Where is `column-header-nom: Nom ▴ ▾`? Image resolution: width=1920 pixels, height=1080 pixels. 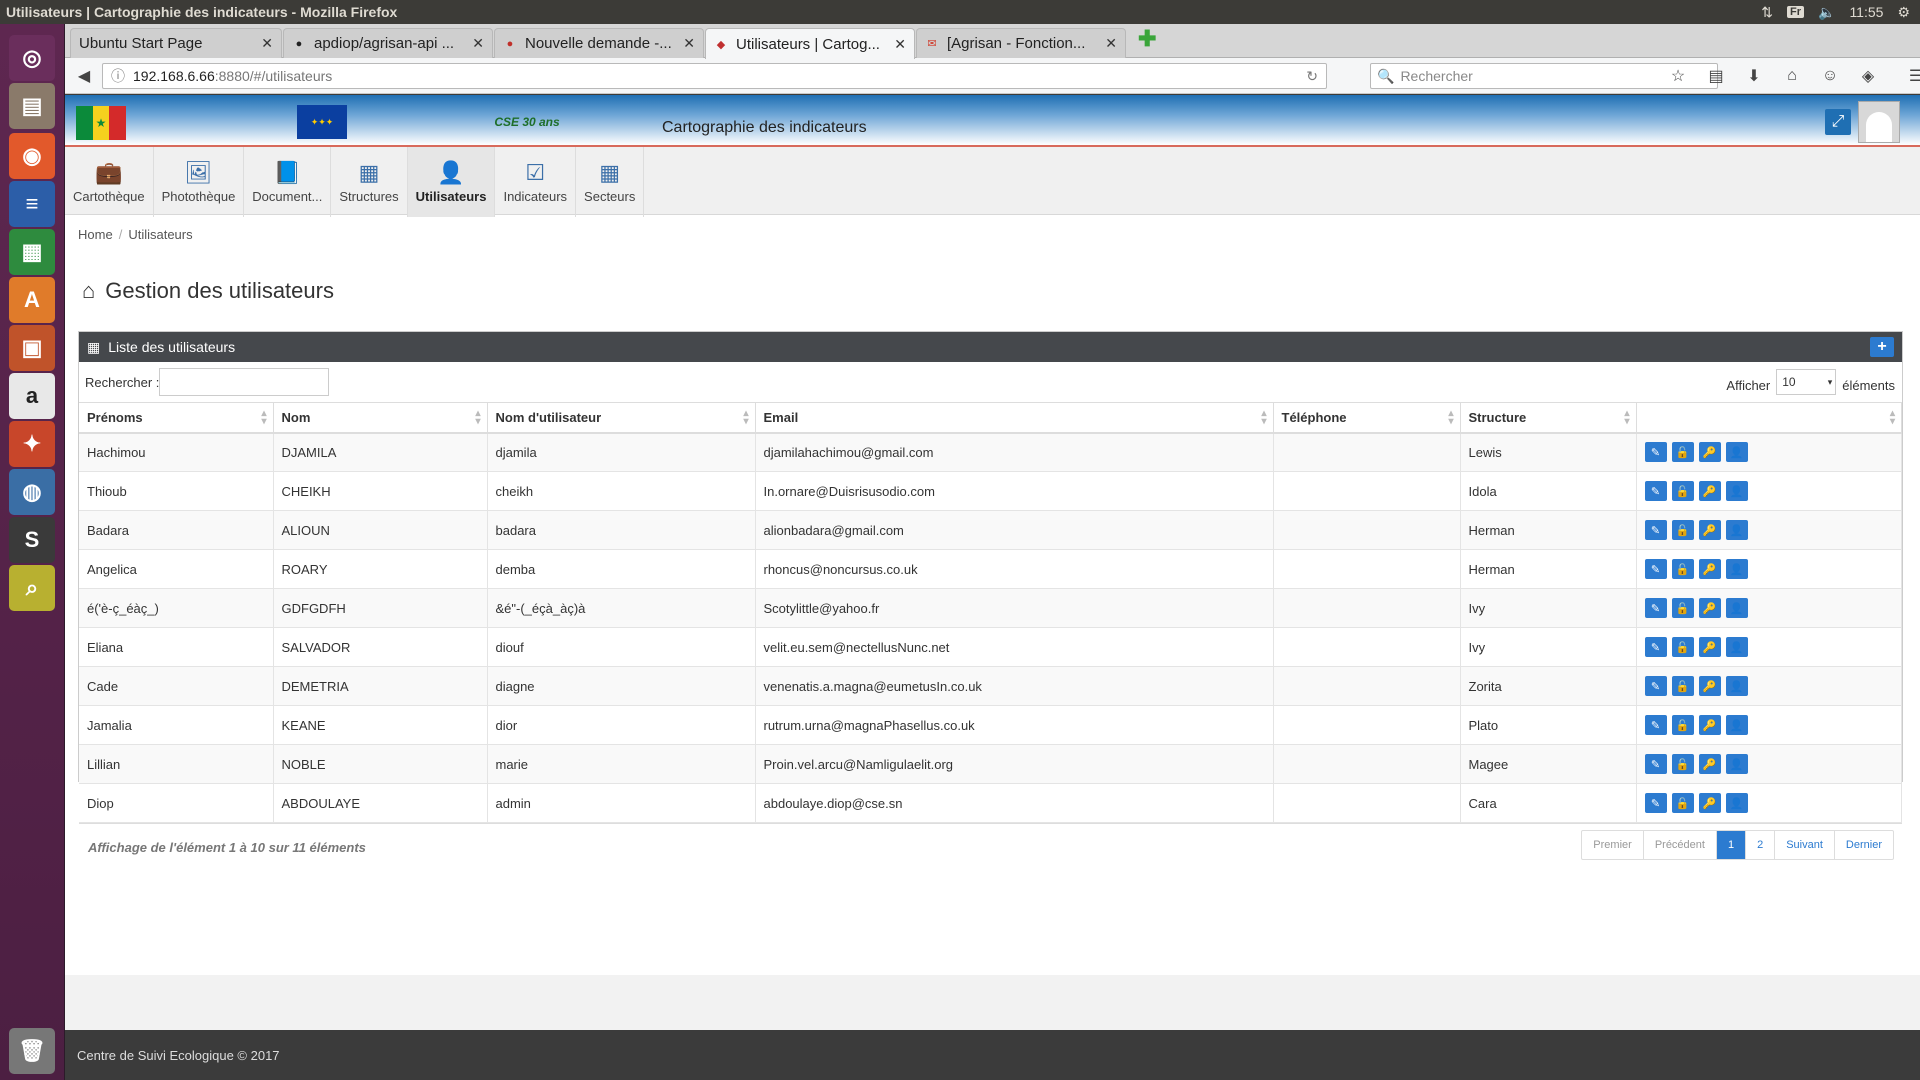
column-header-nom: Nom ▴ ▾ is located at coordinates (380, 418).